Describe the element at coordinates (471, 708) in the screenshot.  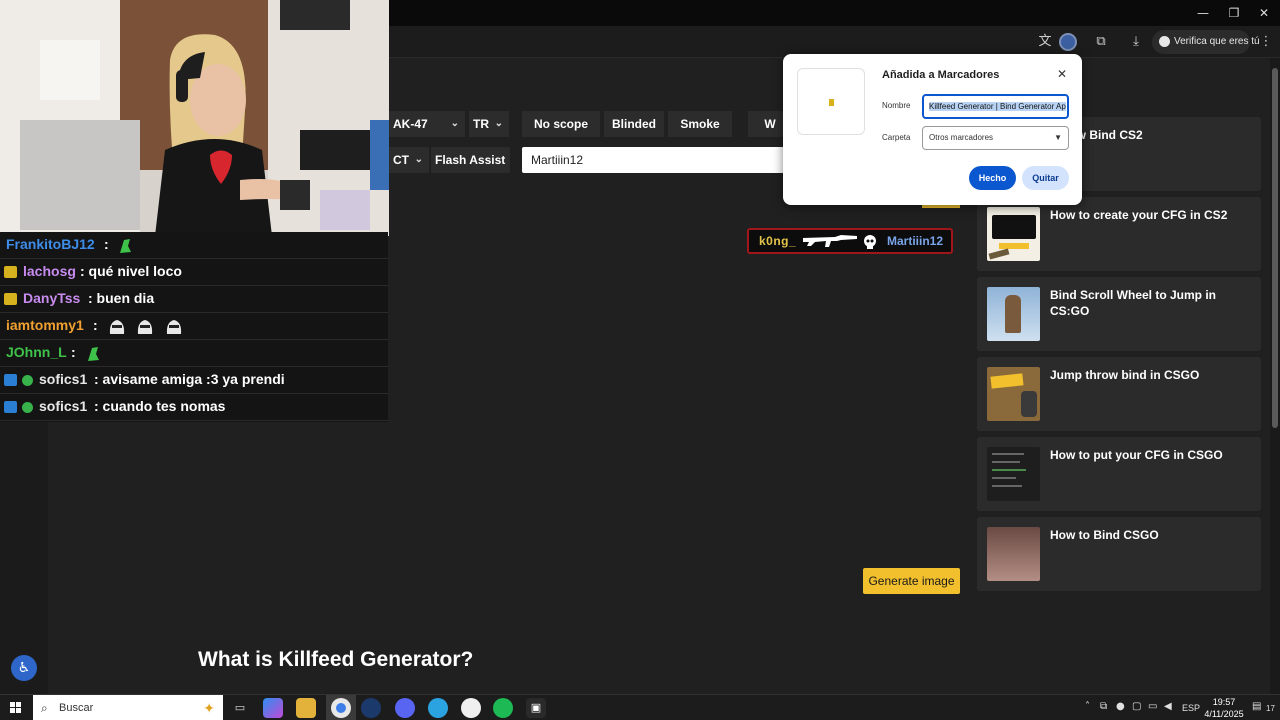
I see `obs-icon` at that location.